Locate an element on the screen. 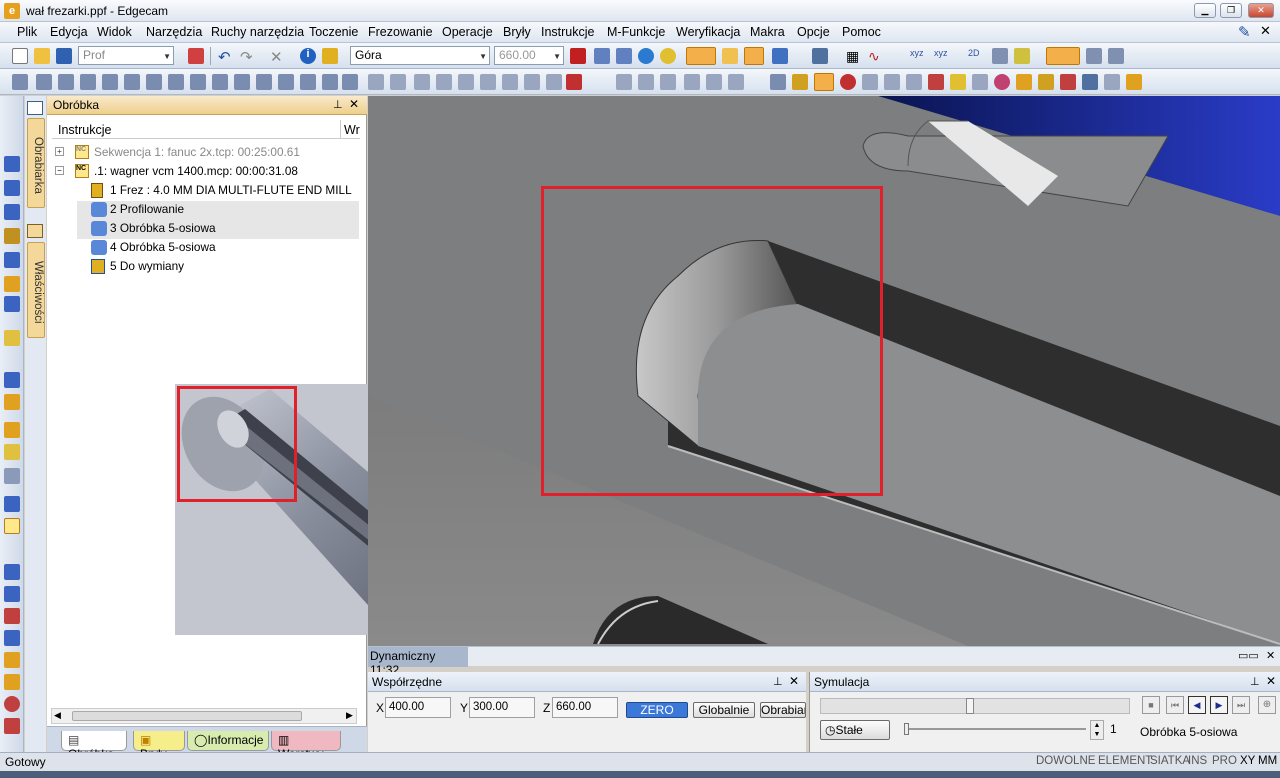 The height and width of the screenshot is (778, 1280). fillet-draw-icon is located at coordinates (12, 304).